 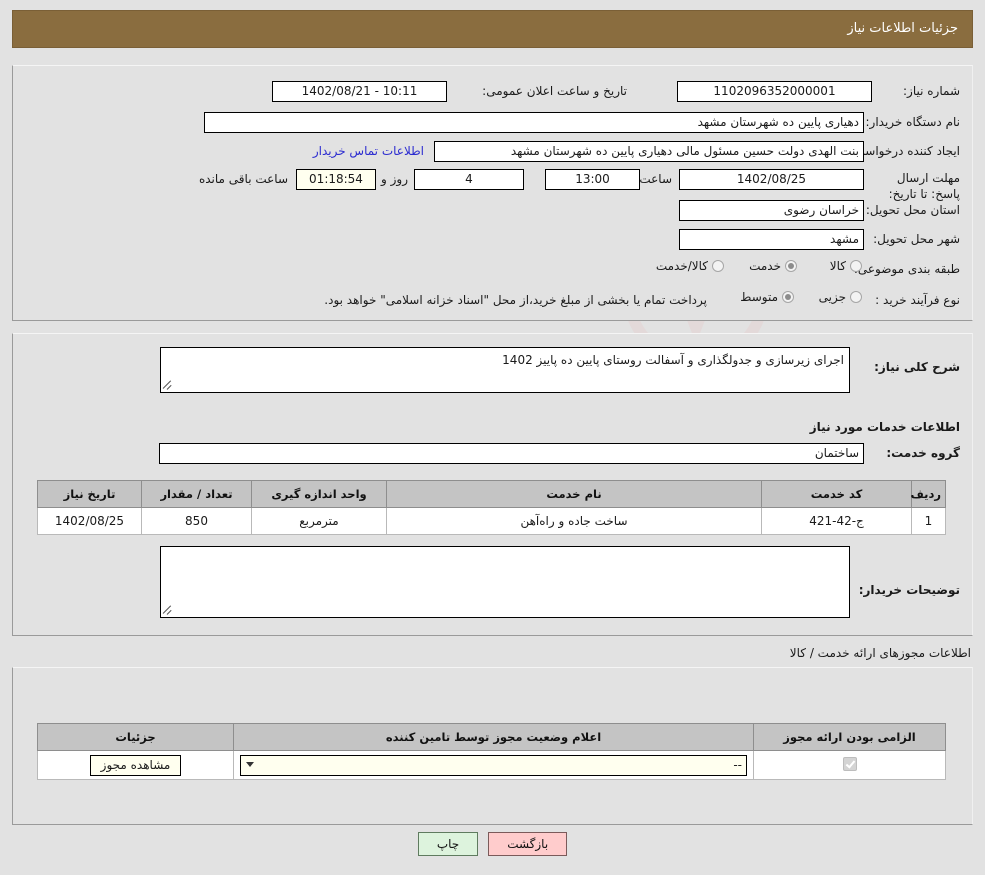 What do you see at coordinates (923, 453) in the screenshot?
I see `service-group-label: گروه خدمت:` at bounding box center [923, 453].